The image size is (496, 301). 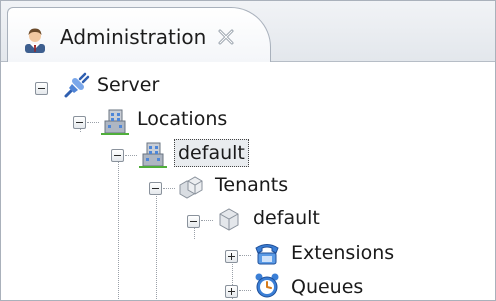 What do you see at coordinates (77, 85) in the screenshot?
I see `server-plug-icon` at bounding box center [77, 85].